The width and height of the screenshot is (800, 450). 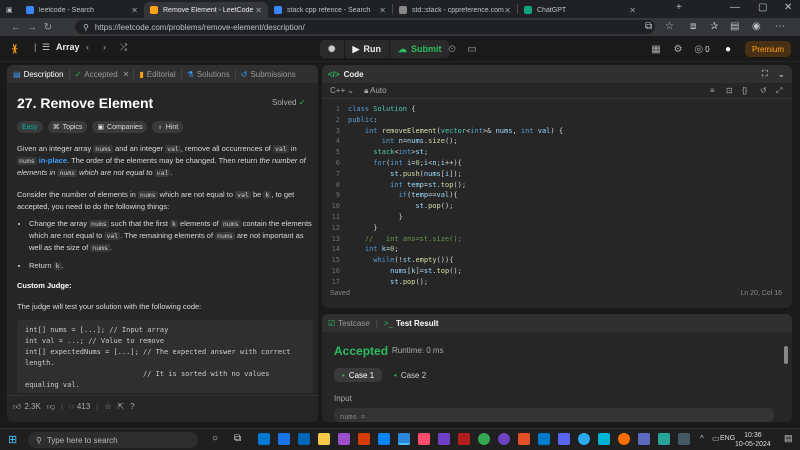 What do you see at coordinates (693, 26) in the screenshot?
I see `extensions-icon: ⧈` at bounding box center [693, 26].